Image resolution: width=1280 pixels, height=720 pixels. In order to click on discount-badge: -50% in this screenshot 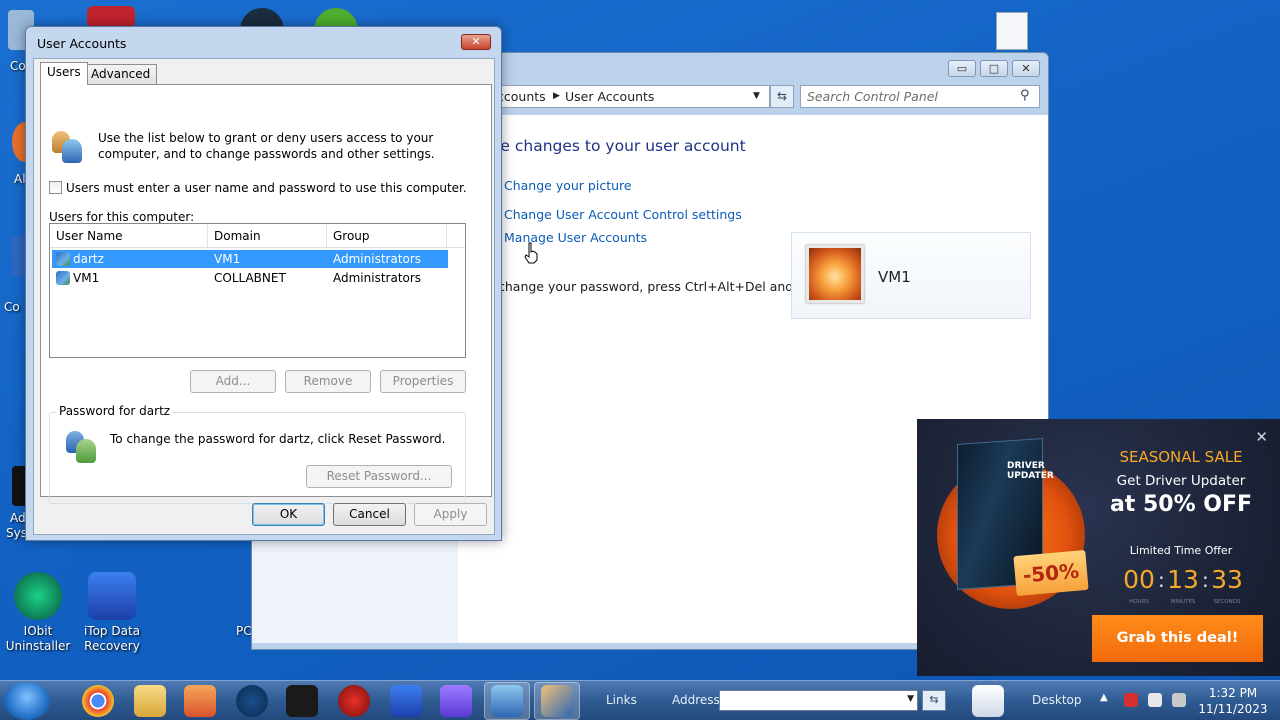, I will do `click(1051, 573)`.